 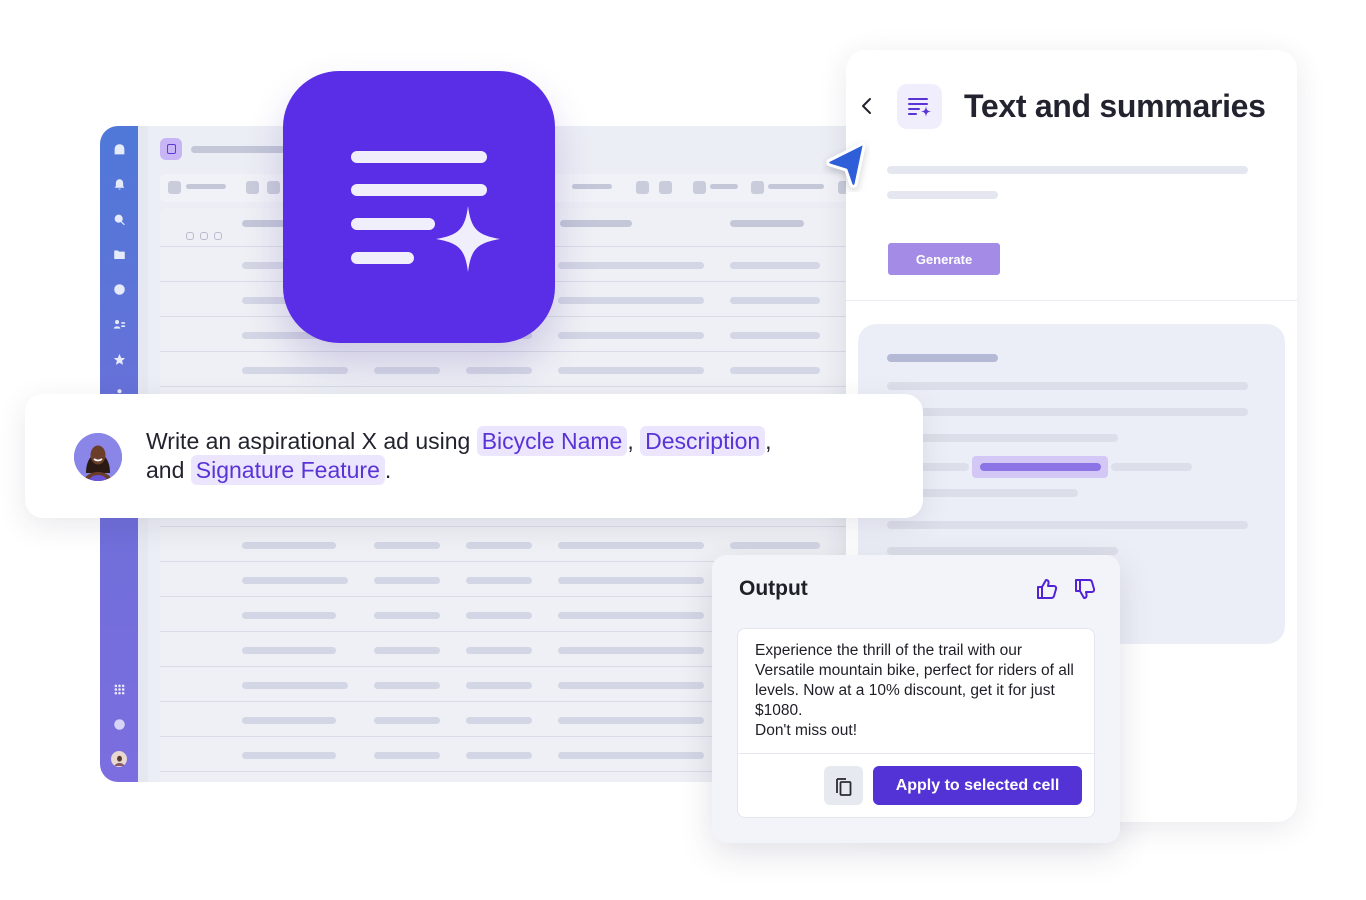 I want to click on grid-icon, so click(x=119, y=689).